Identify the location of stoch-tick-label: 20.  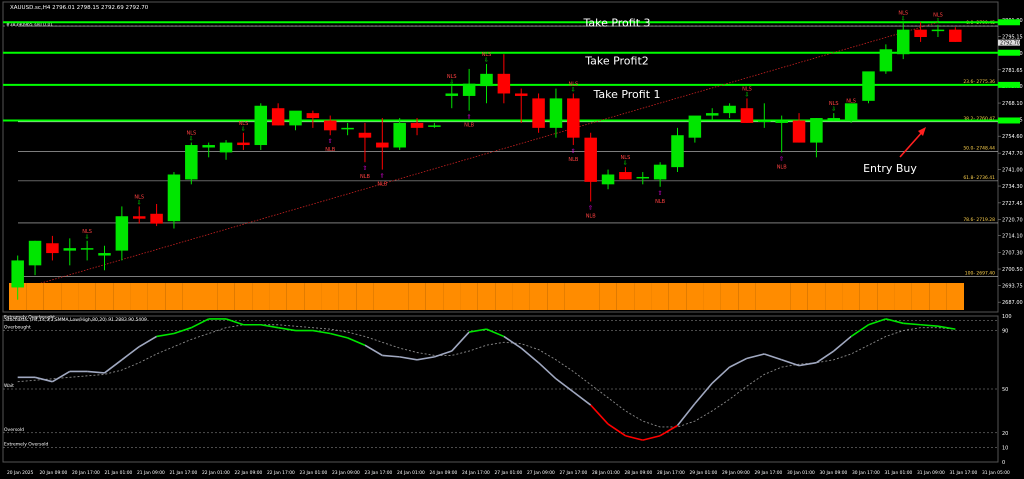
(1005, 434).